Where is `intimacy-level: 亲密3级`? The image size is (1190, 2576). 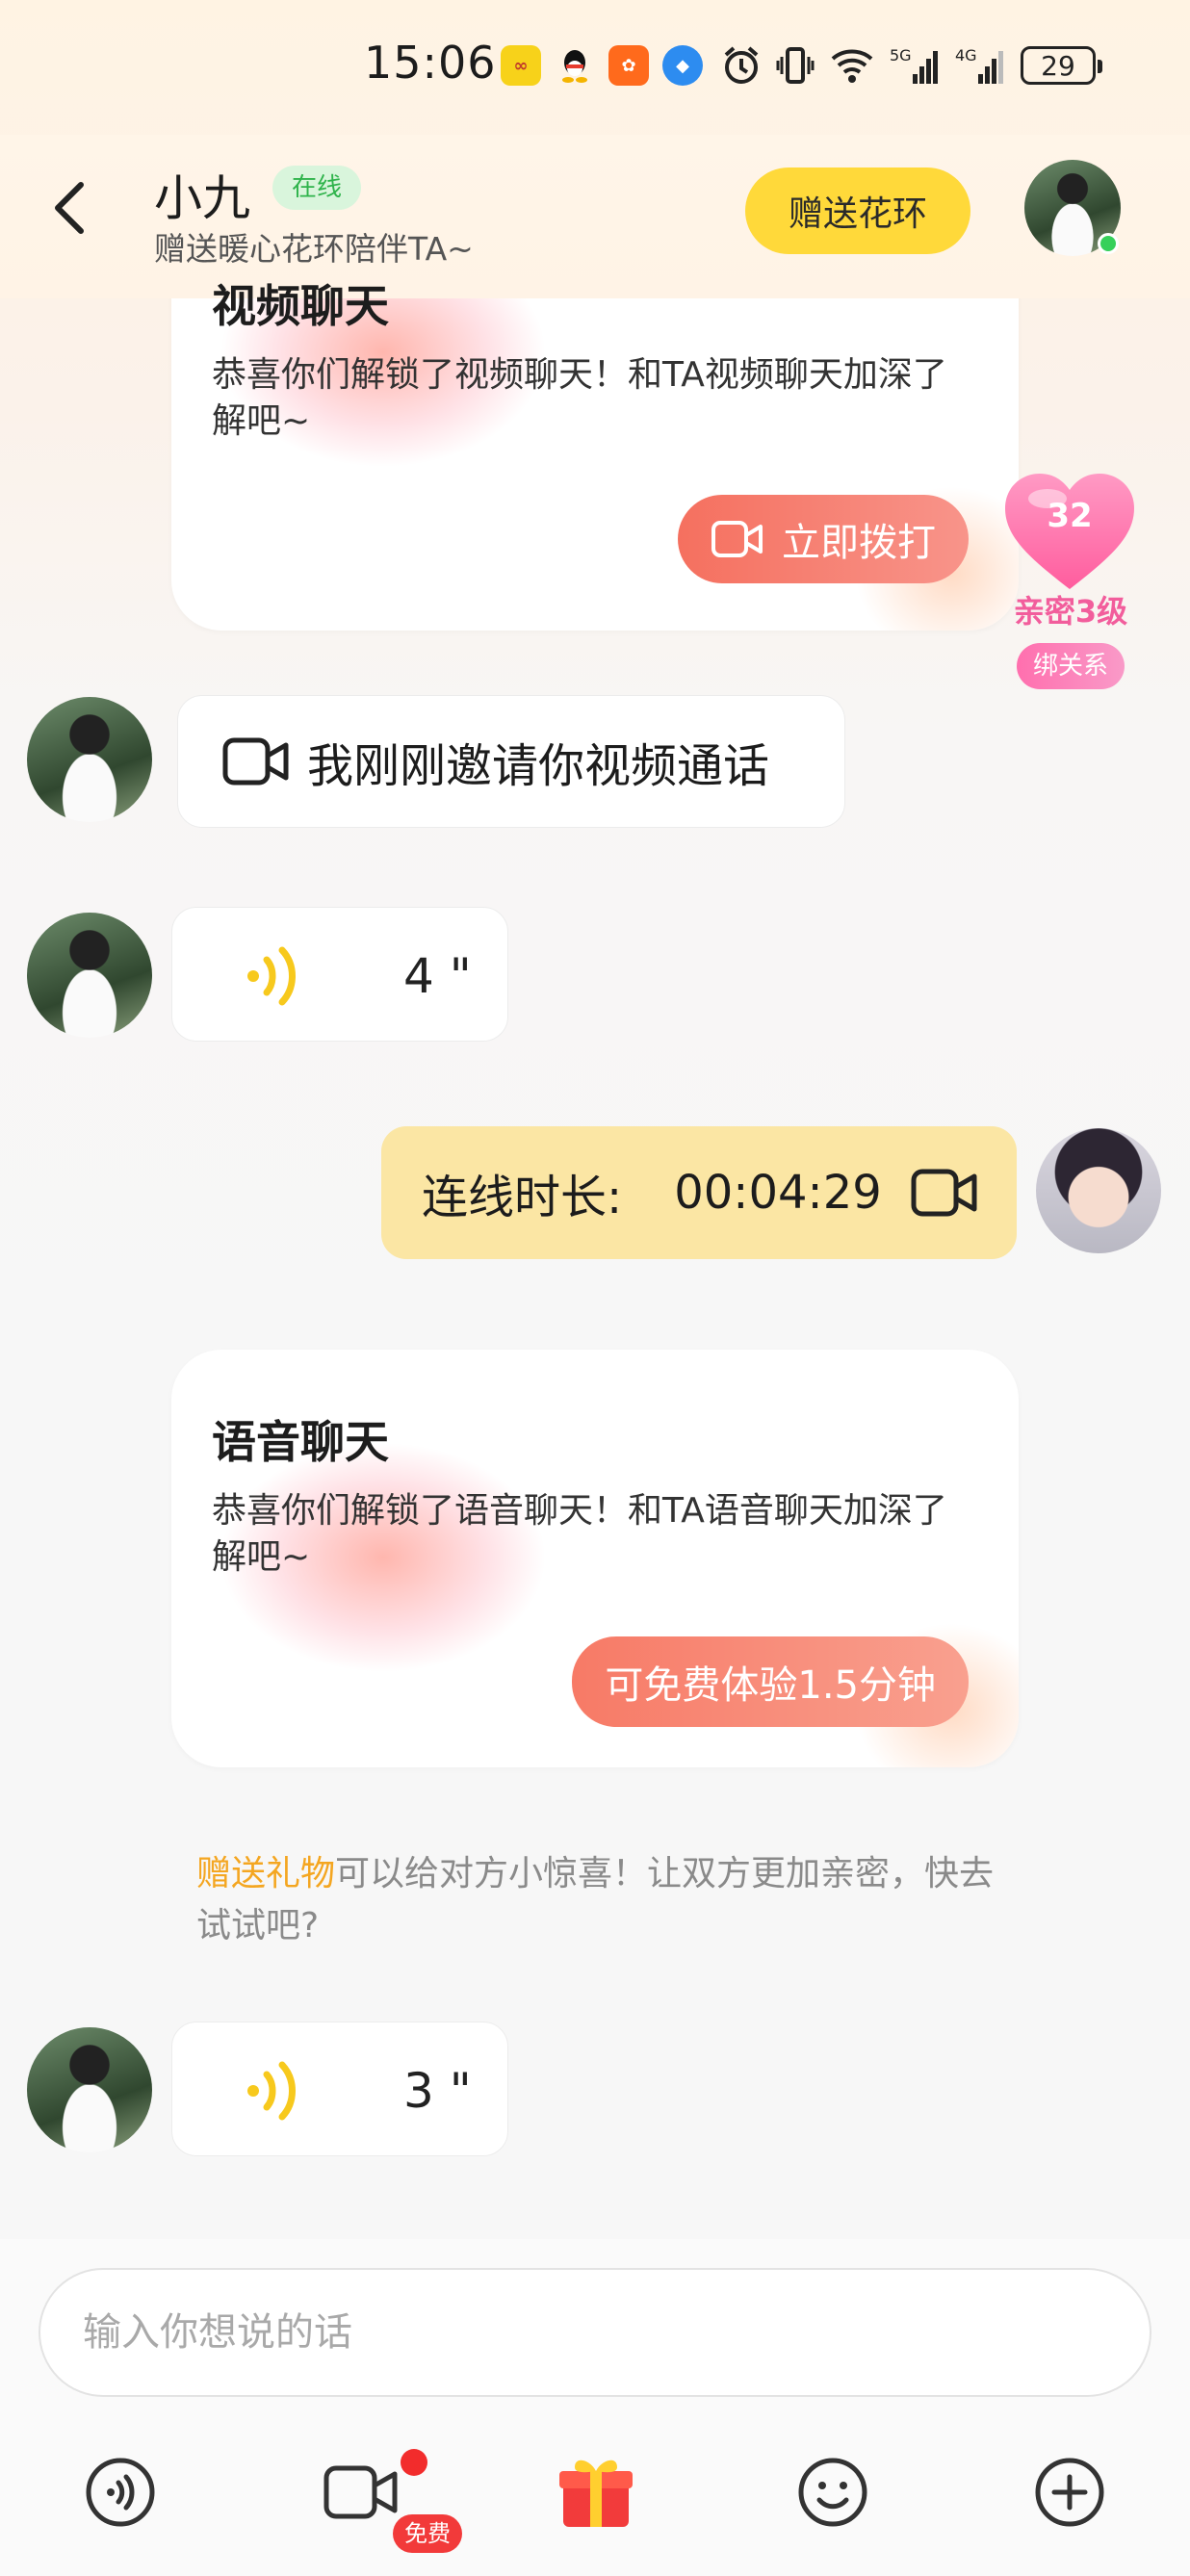
intimacy-level: 亲密3级 is located at coordinates (1070, 611).